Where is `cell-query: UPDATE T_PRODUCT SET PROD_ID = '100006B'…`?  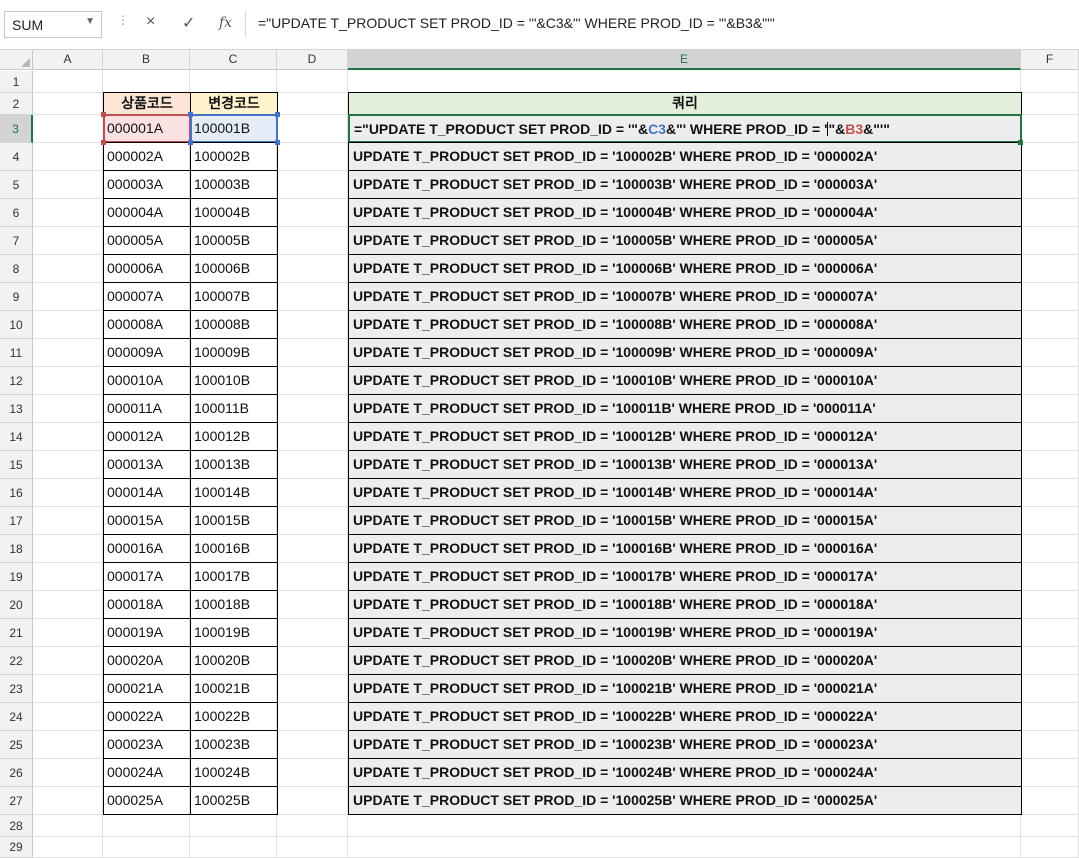 cell-query: UPDATE T_PRODUCT SET PROD_ID = '100006B'… is located at coordinates (685, 268).